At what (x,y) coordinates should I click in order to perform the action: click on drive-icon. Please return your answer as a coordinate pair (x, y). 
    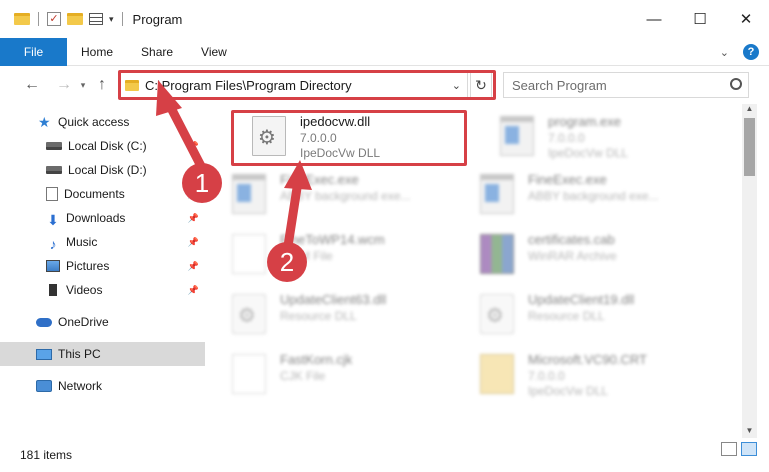
    Looking at the image, I should click on (54, 146).